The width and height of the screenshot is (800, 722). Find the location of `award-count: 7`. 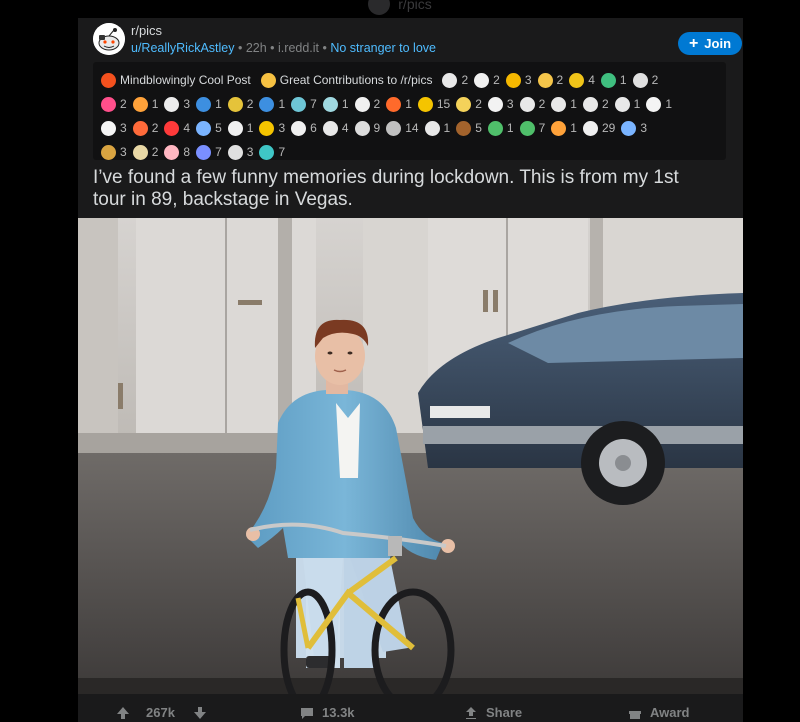

award-count: 7 is located at coordinates (282, 152).